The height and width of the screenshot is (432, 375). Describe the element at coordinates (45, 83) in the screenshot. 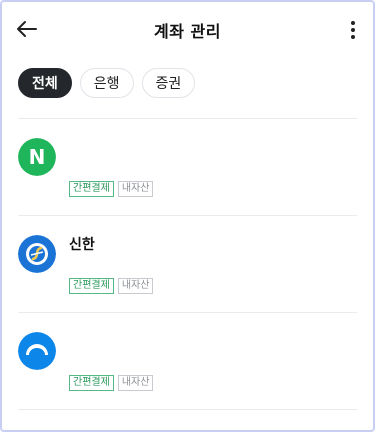

I see `chip-all: 전체` at that location.